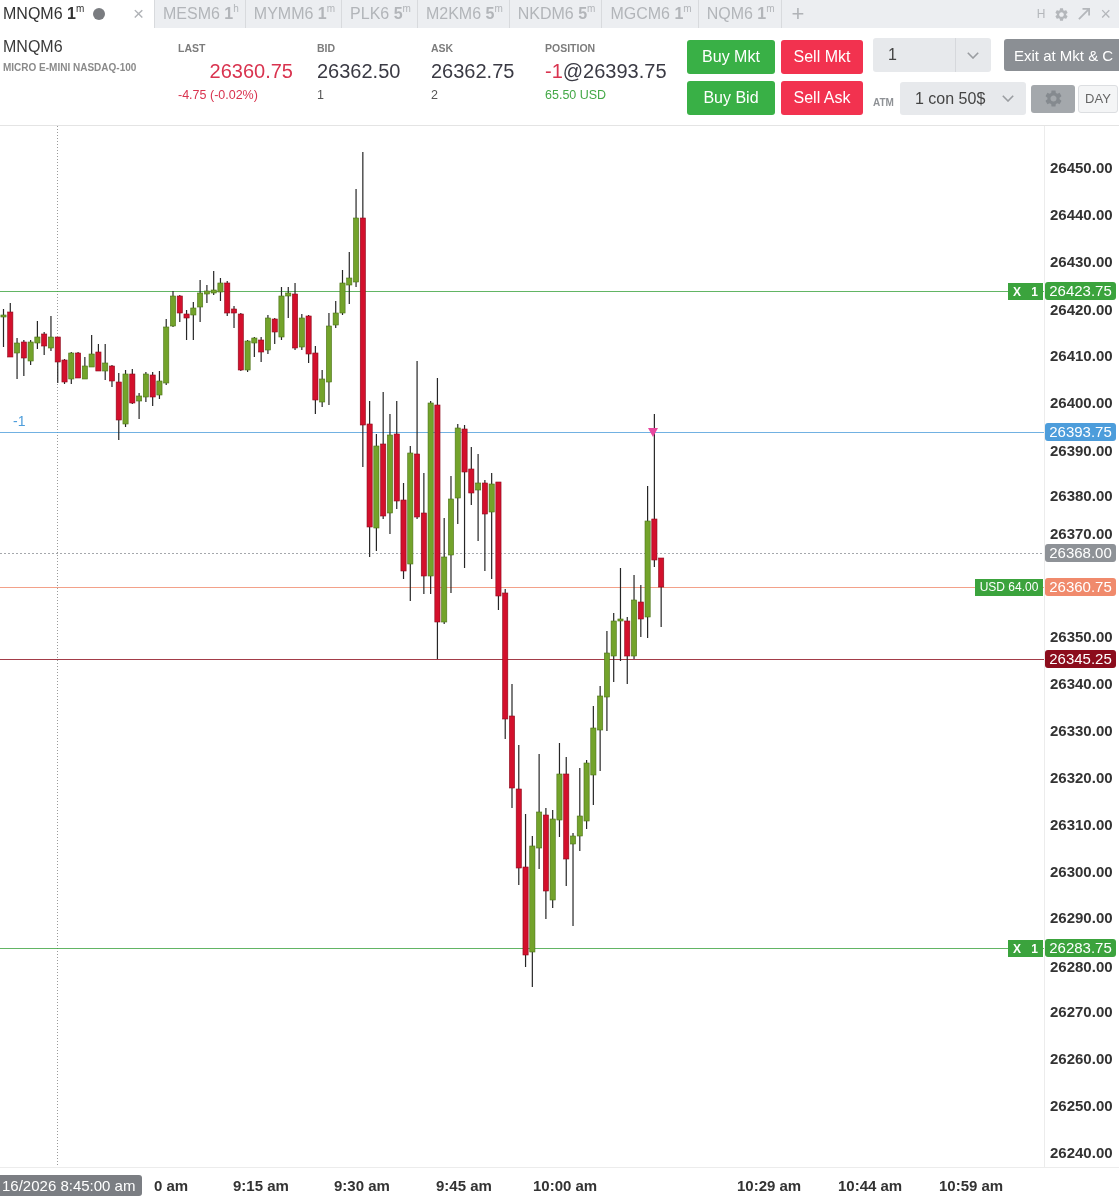 The width and height of the screenshot is (1119, 1200). Describe the element at coordinates (576, 95) in the screenshot. I see `position-pnl: 65.50 USD` at that location.